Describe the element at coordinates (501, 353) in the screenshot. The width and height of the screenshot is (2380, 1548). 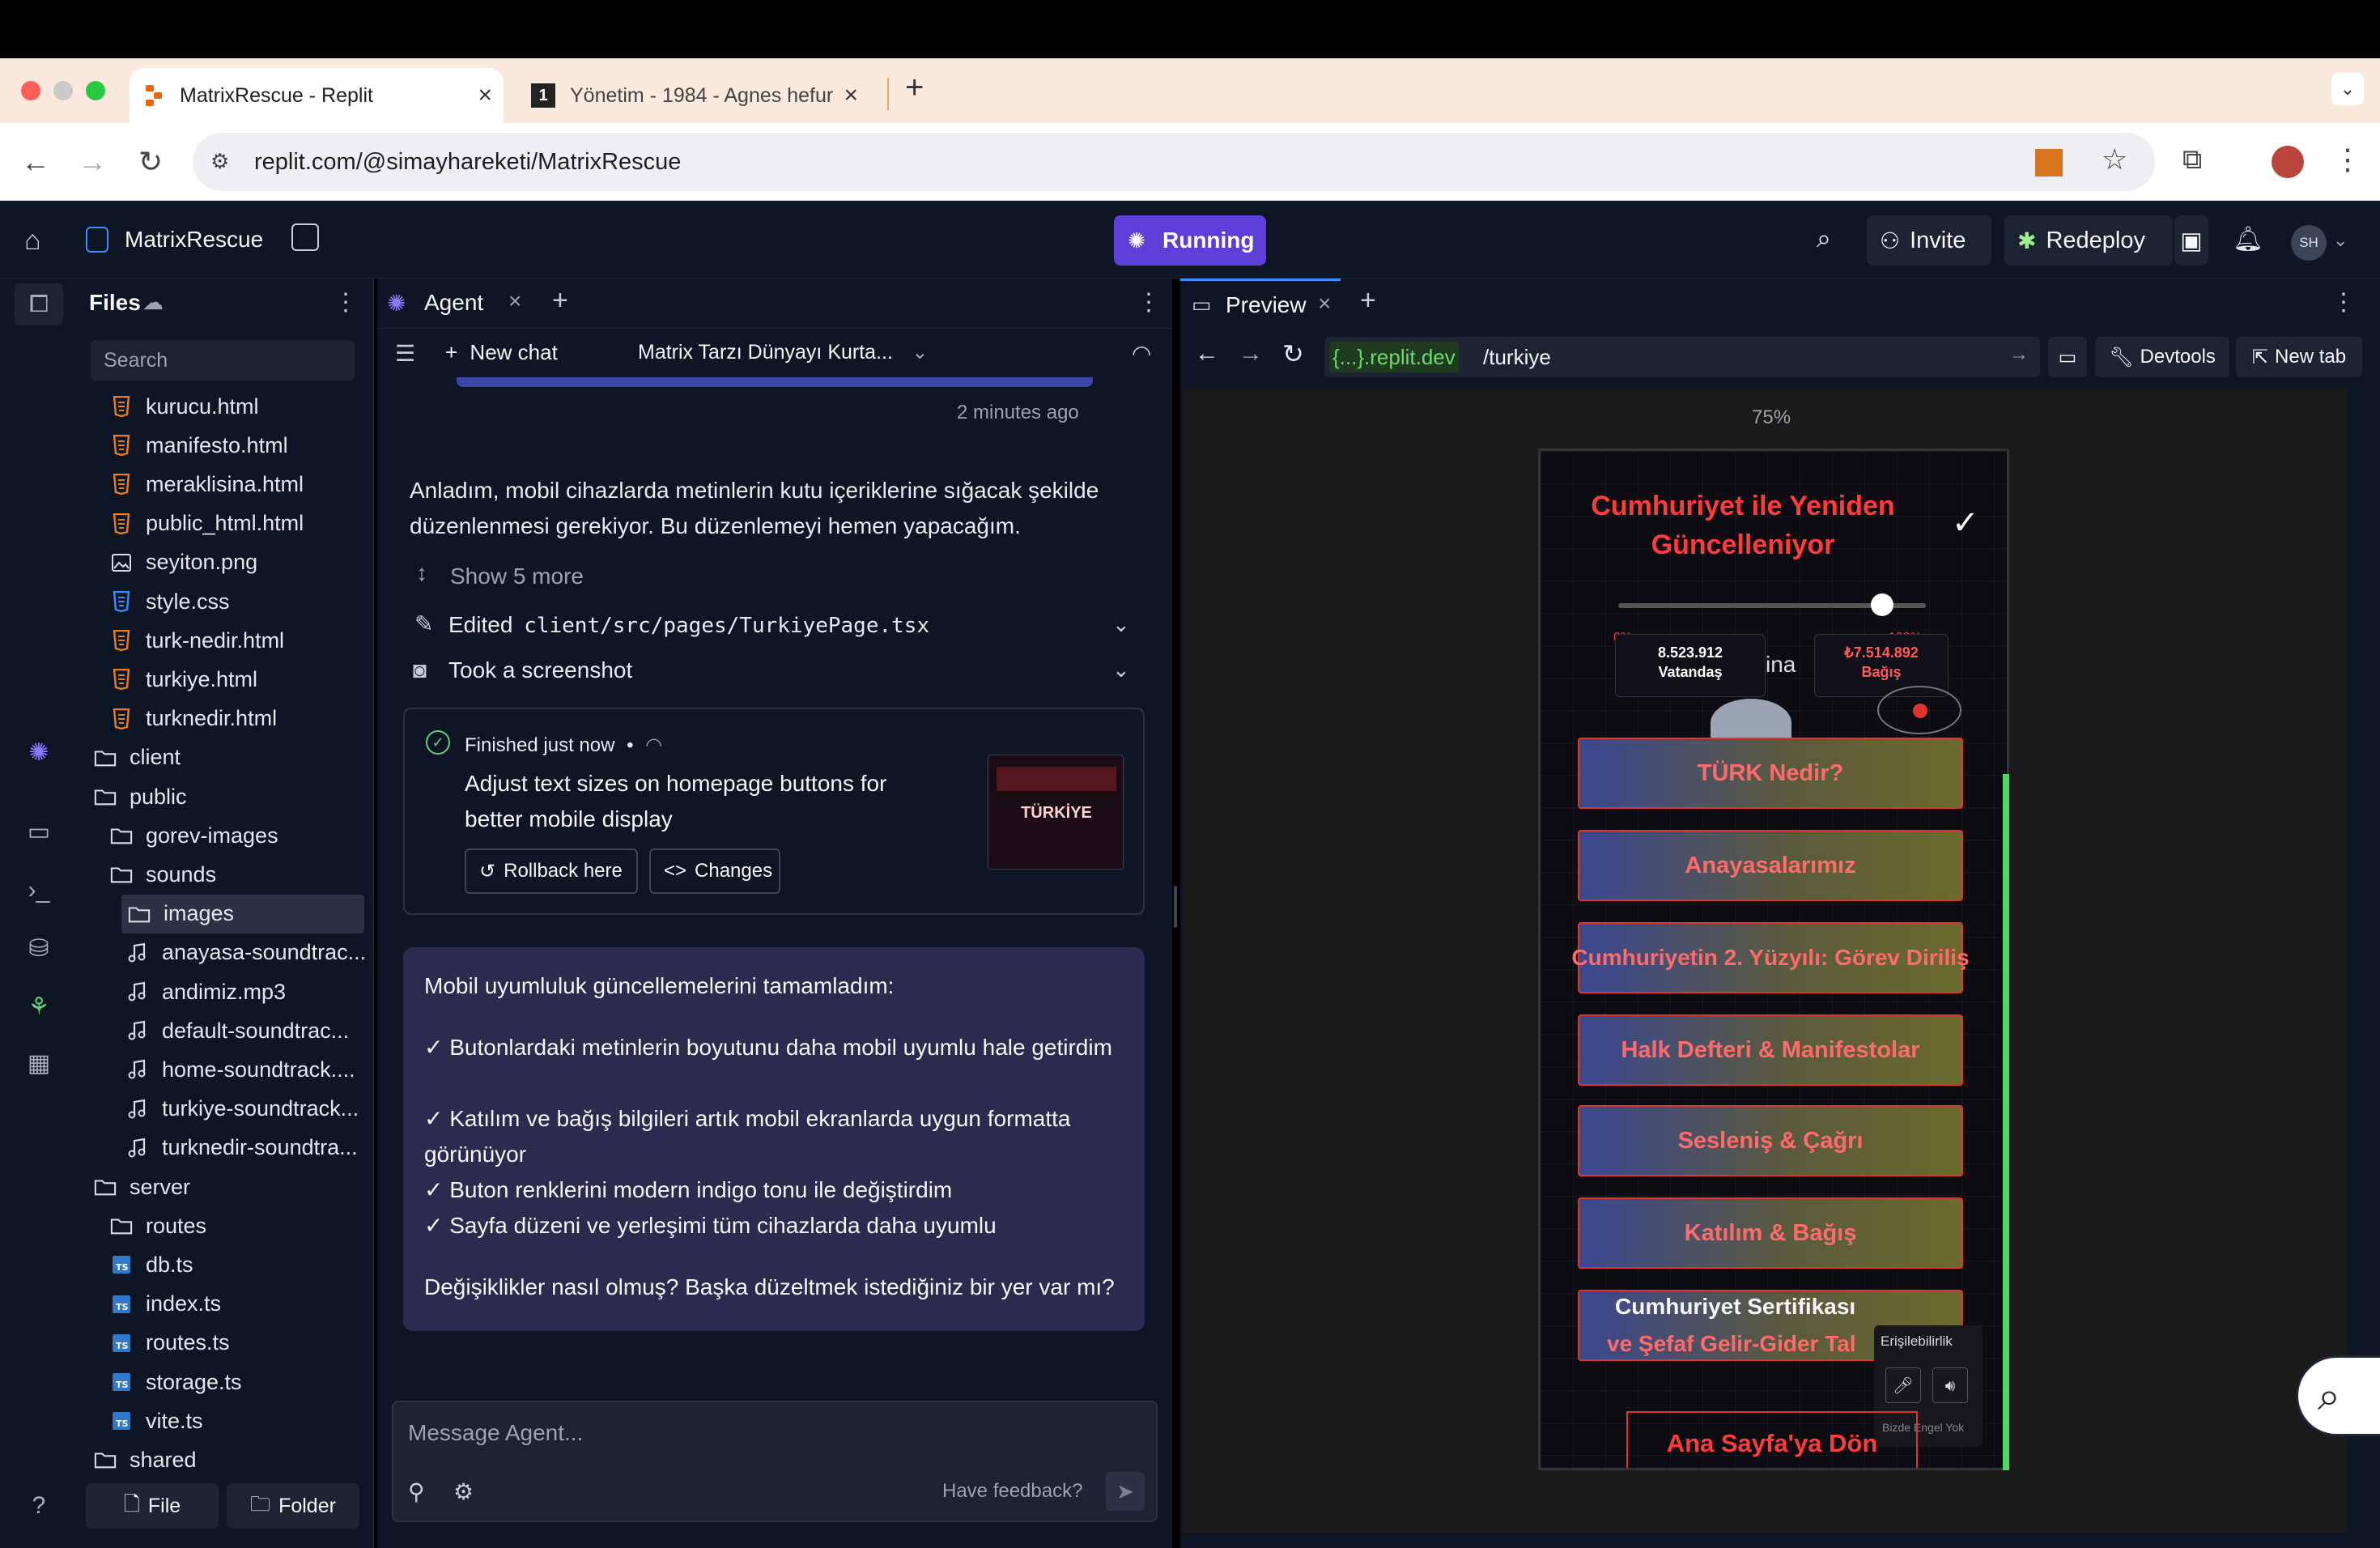
I see `new-chat-button: + New chat` at that location.